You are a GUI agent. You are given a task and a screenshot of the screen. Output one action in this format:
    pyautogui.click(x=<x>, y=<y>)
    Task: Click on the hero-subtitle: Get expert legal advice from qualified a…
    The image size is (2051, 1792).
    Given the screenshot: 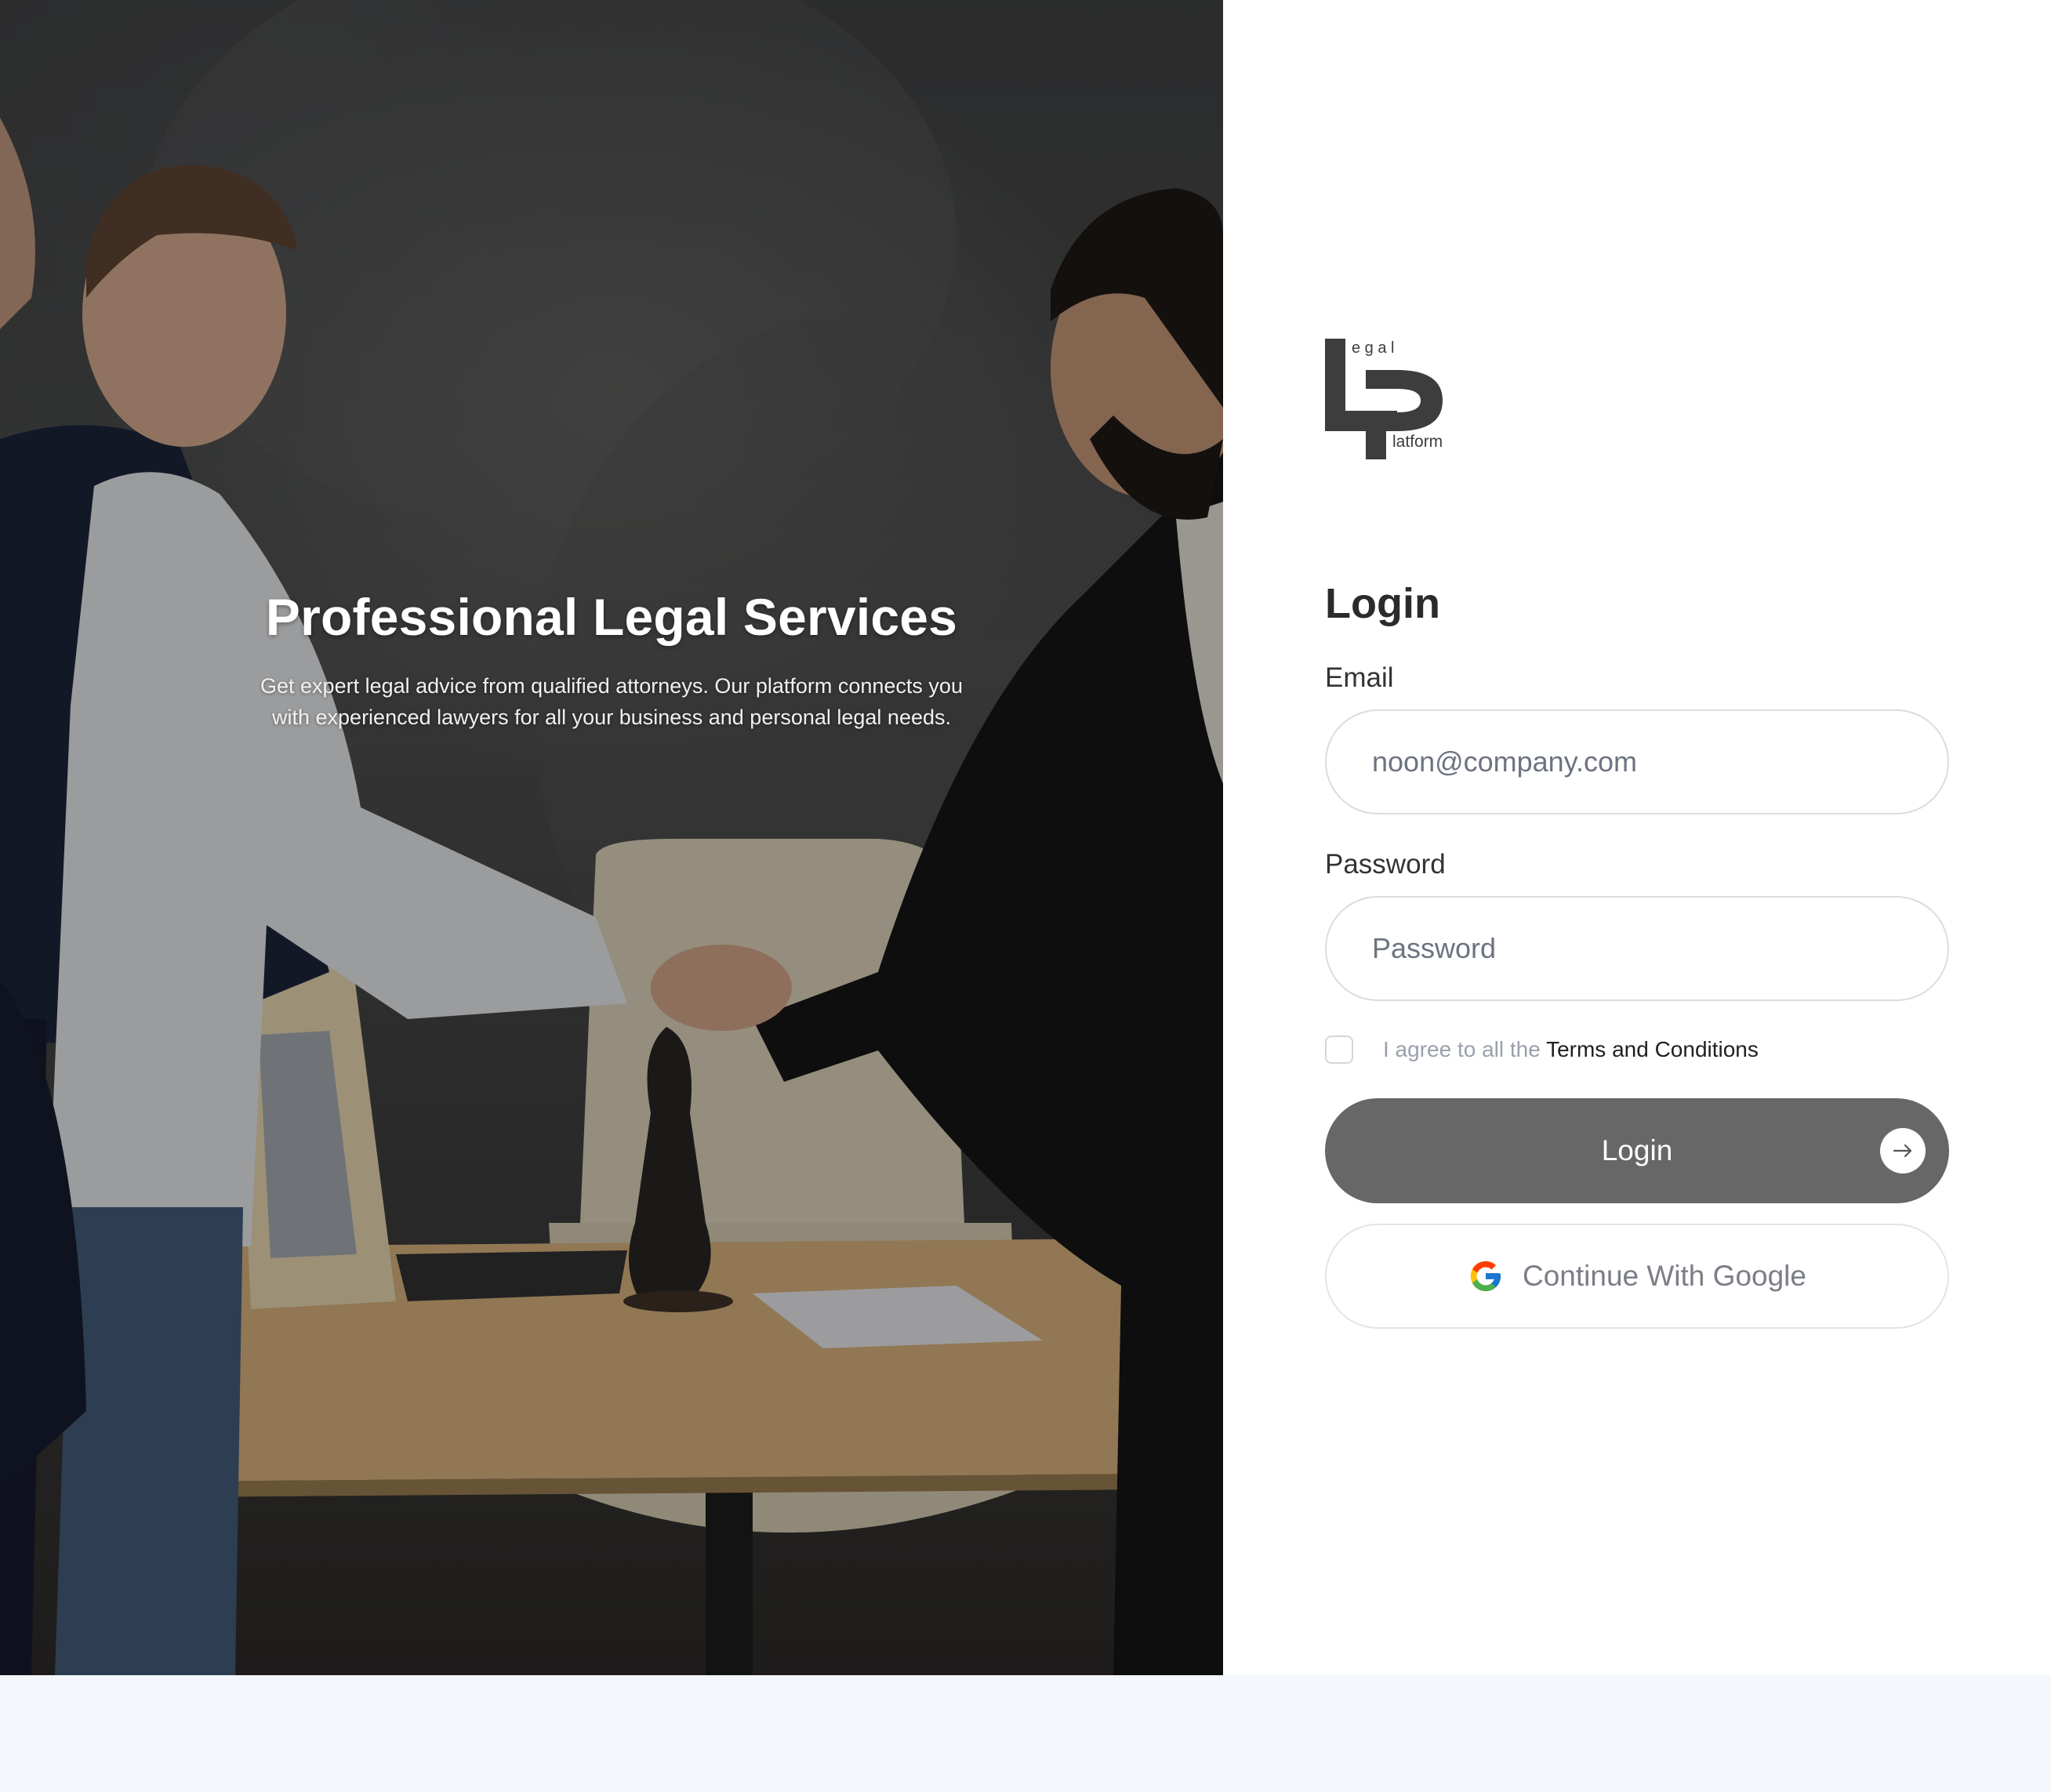 What is the action you would take?
    pyautogui.click(x=611, y=701)
    